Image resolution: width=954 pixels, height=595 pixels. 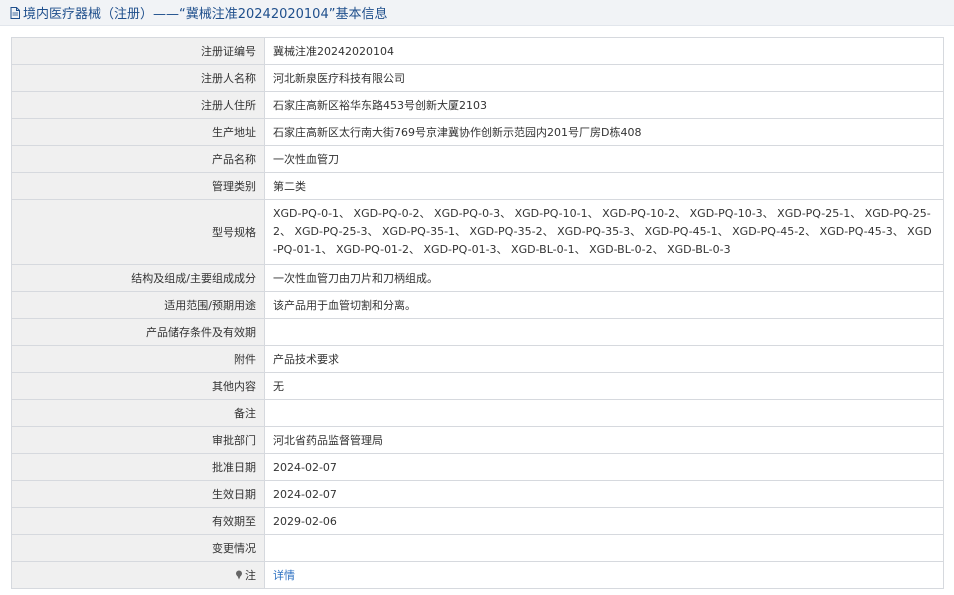 I want to click on table-row: 有效期至 2029-02-06, so click(x=477, y=521).